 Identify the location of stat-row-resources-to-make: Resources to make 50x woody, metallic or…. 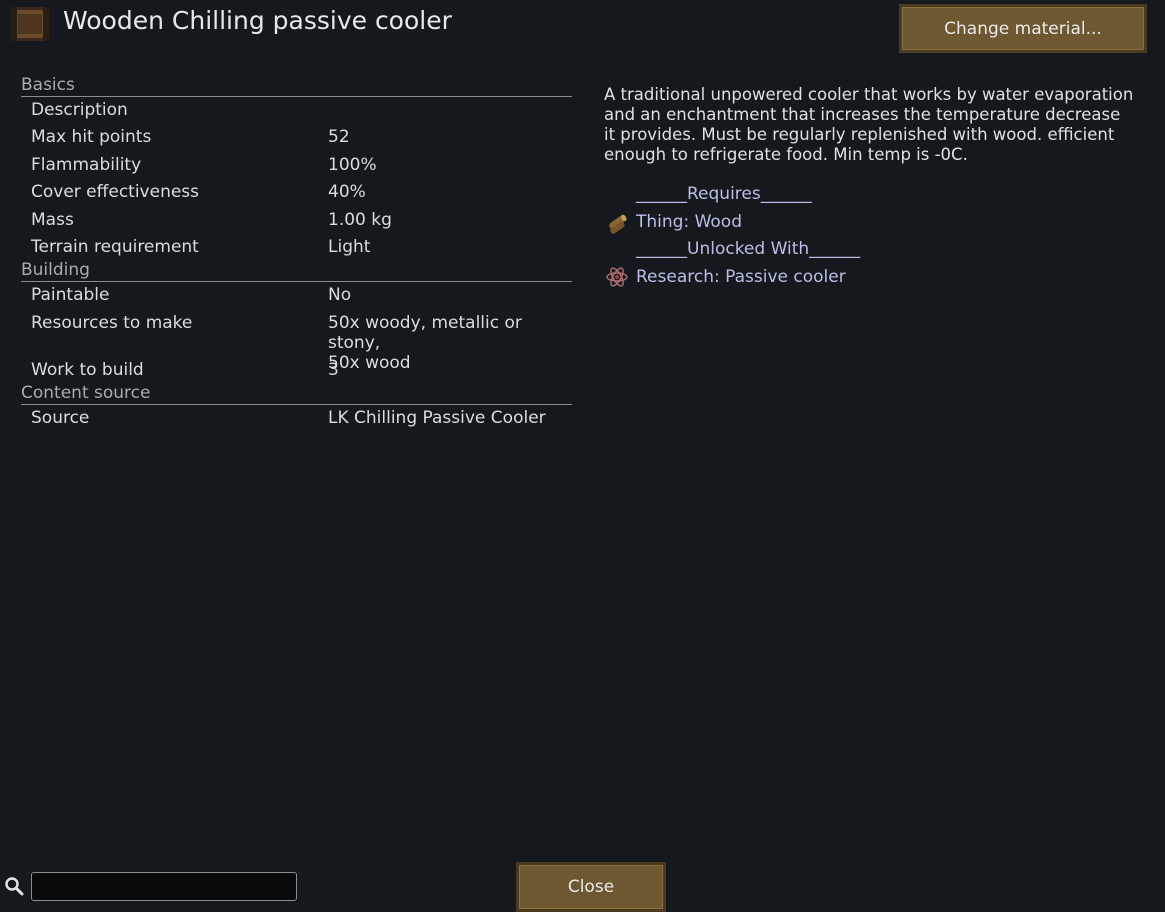
(296, 343).